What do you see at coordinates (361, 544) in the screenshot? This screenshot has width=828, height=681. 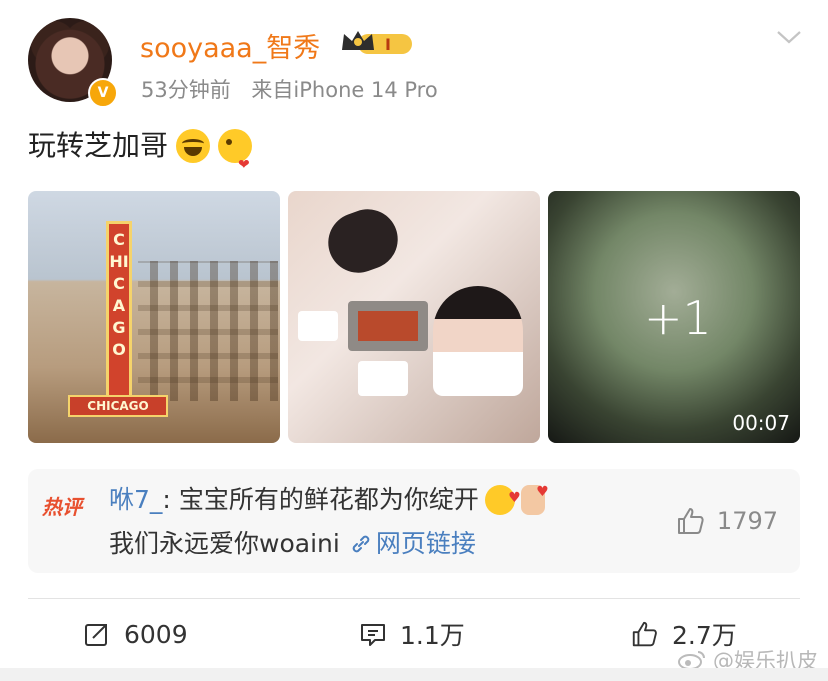 I see `link-icon` at bounding box center [361, 544].